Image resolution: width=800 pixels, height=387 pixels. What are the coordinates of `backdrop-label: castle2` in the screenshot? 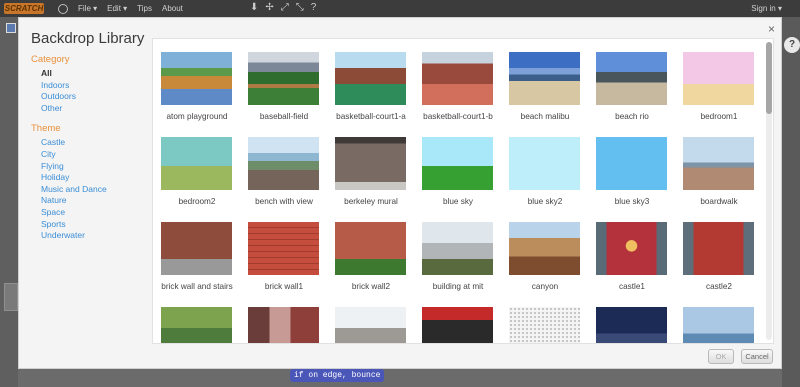 It's located at (719, 286).